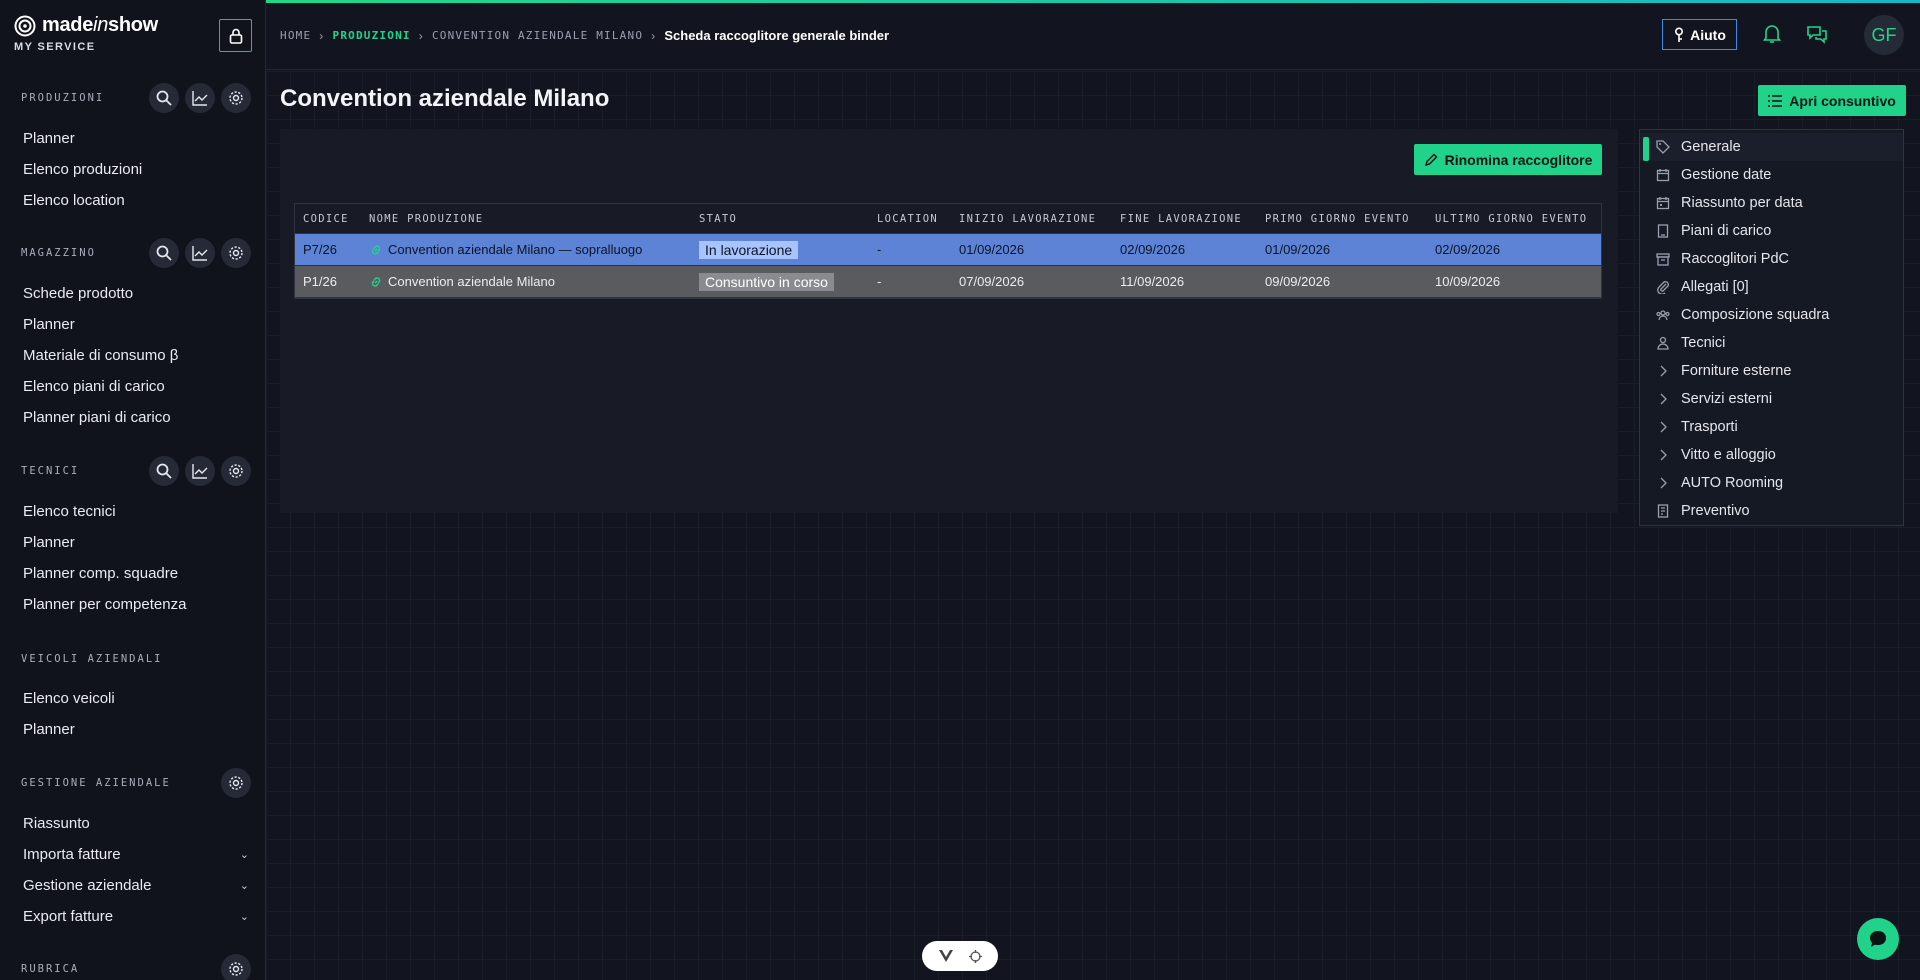 This screenshot has width=1920, height=980. Describe the element at coordinates (1771, 147) in the screenshot. I see `menu-item-generale: Generale` at that location.